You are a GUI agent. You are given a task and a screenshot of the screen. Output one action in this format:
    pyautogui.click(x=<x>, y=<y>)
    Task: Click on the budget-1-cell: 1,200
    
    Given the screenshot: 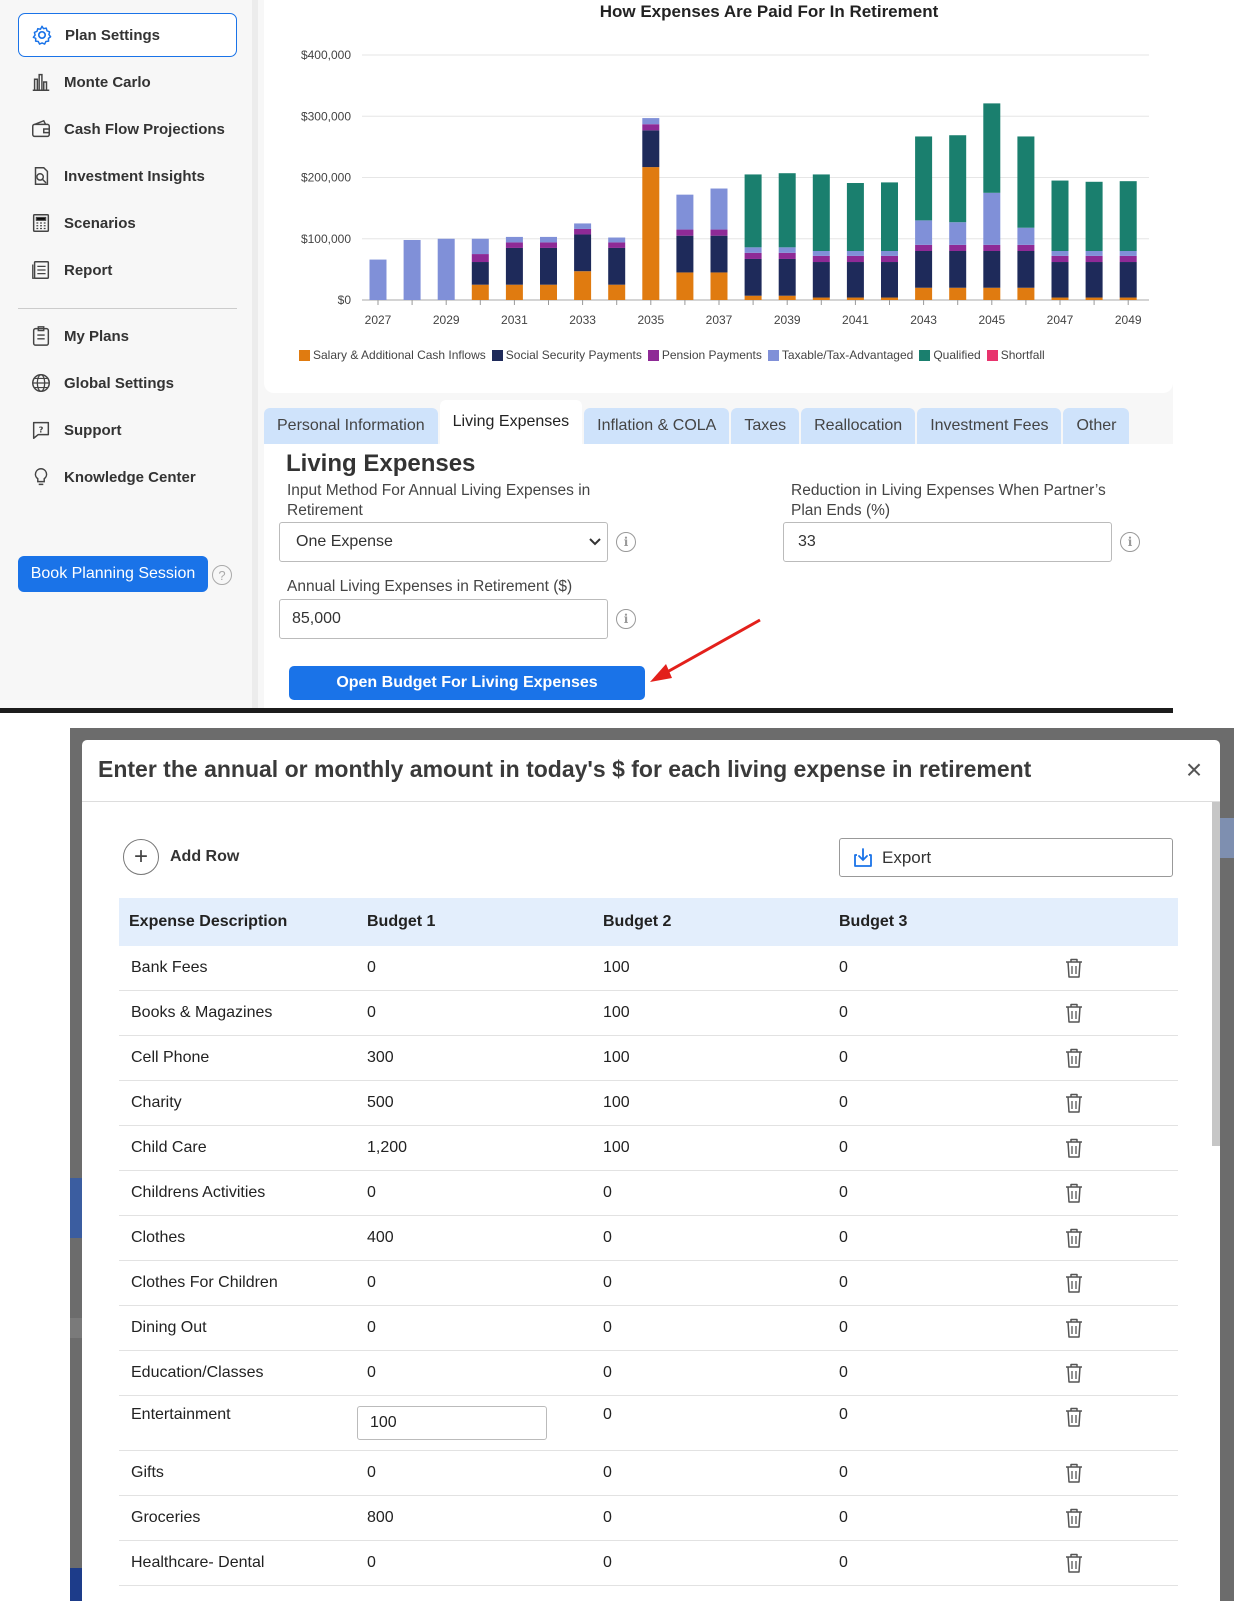 What is the action you would take?
    pyautogui.click(x=473, y=1148)
    